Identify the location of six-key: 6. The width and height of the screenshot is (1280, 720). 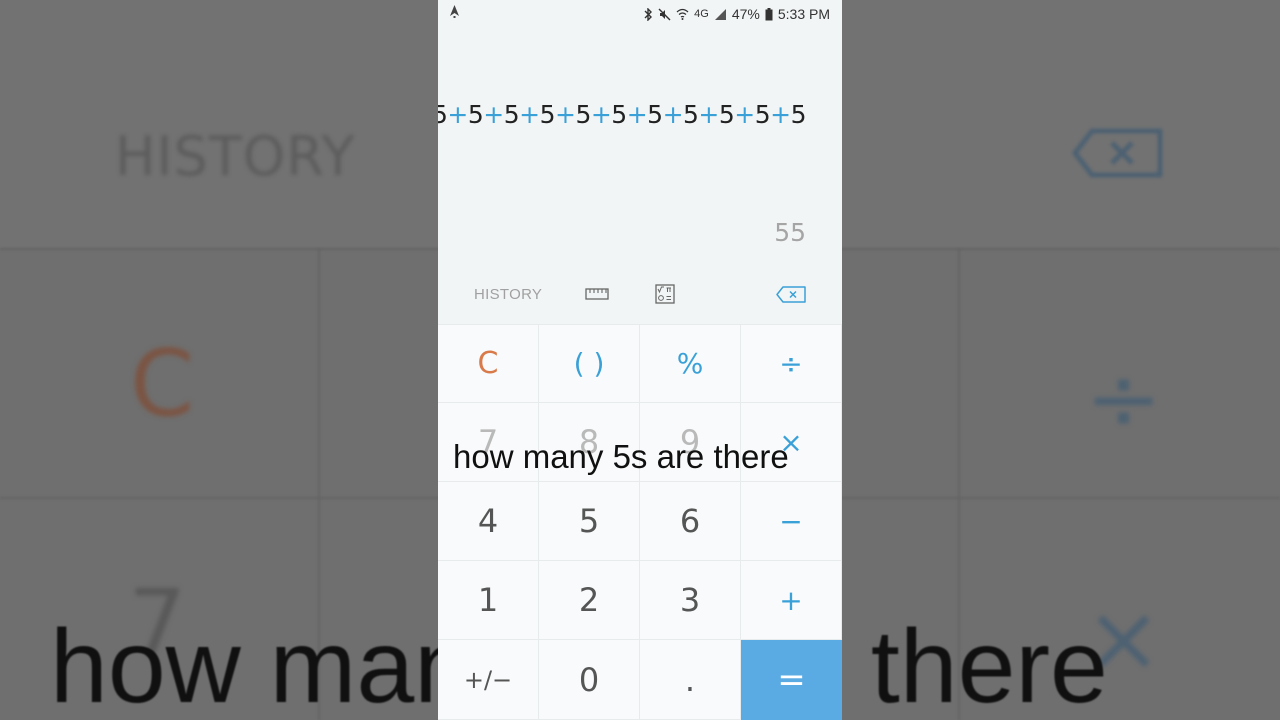
(690, 521).